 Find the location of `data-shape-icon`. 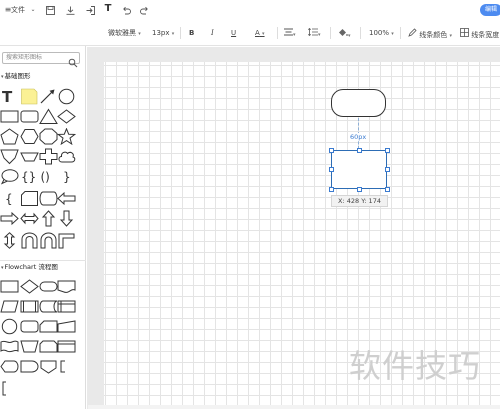

data-shape-icon is located at coordinates (9, 306).